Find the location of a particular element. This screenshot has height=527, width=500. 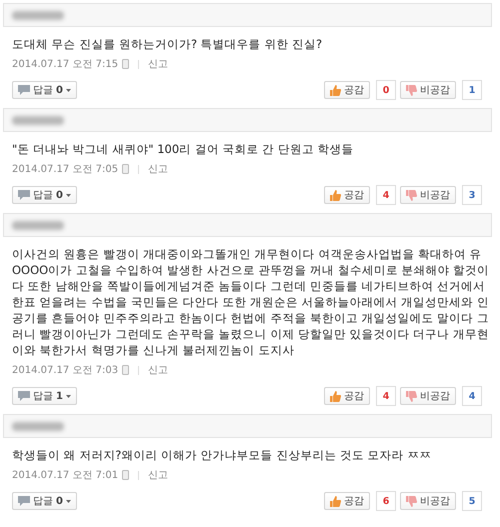

vote-count: 5 is located at coordinates (472, 501).